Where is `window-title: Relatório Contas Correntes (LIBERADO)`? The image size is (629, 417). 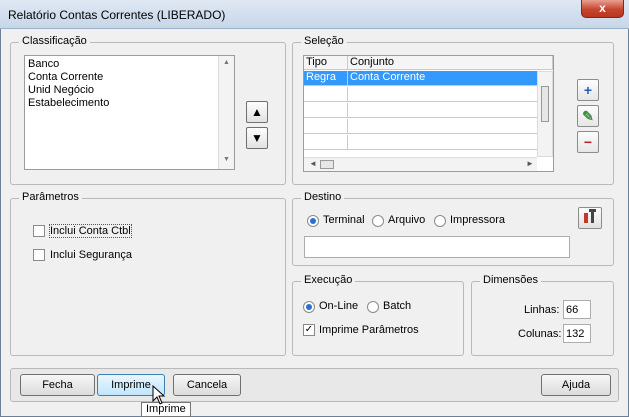
window-title: Relatório Contas Correntes (LIBERADO) is located at coordinates (117, 15).